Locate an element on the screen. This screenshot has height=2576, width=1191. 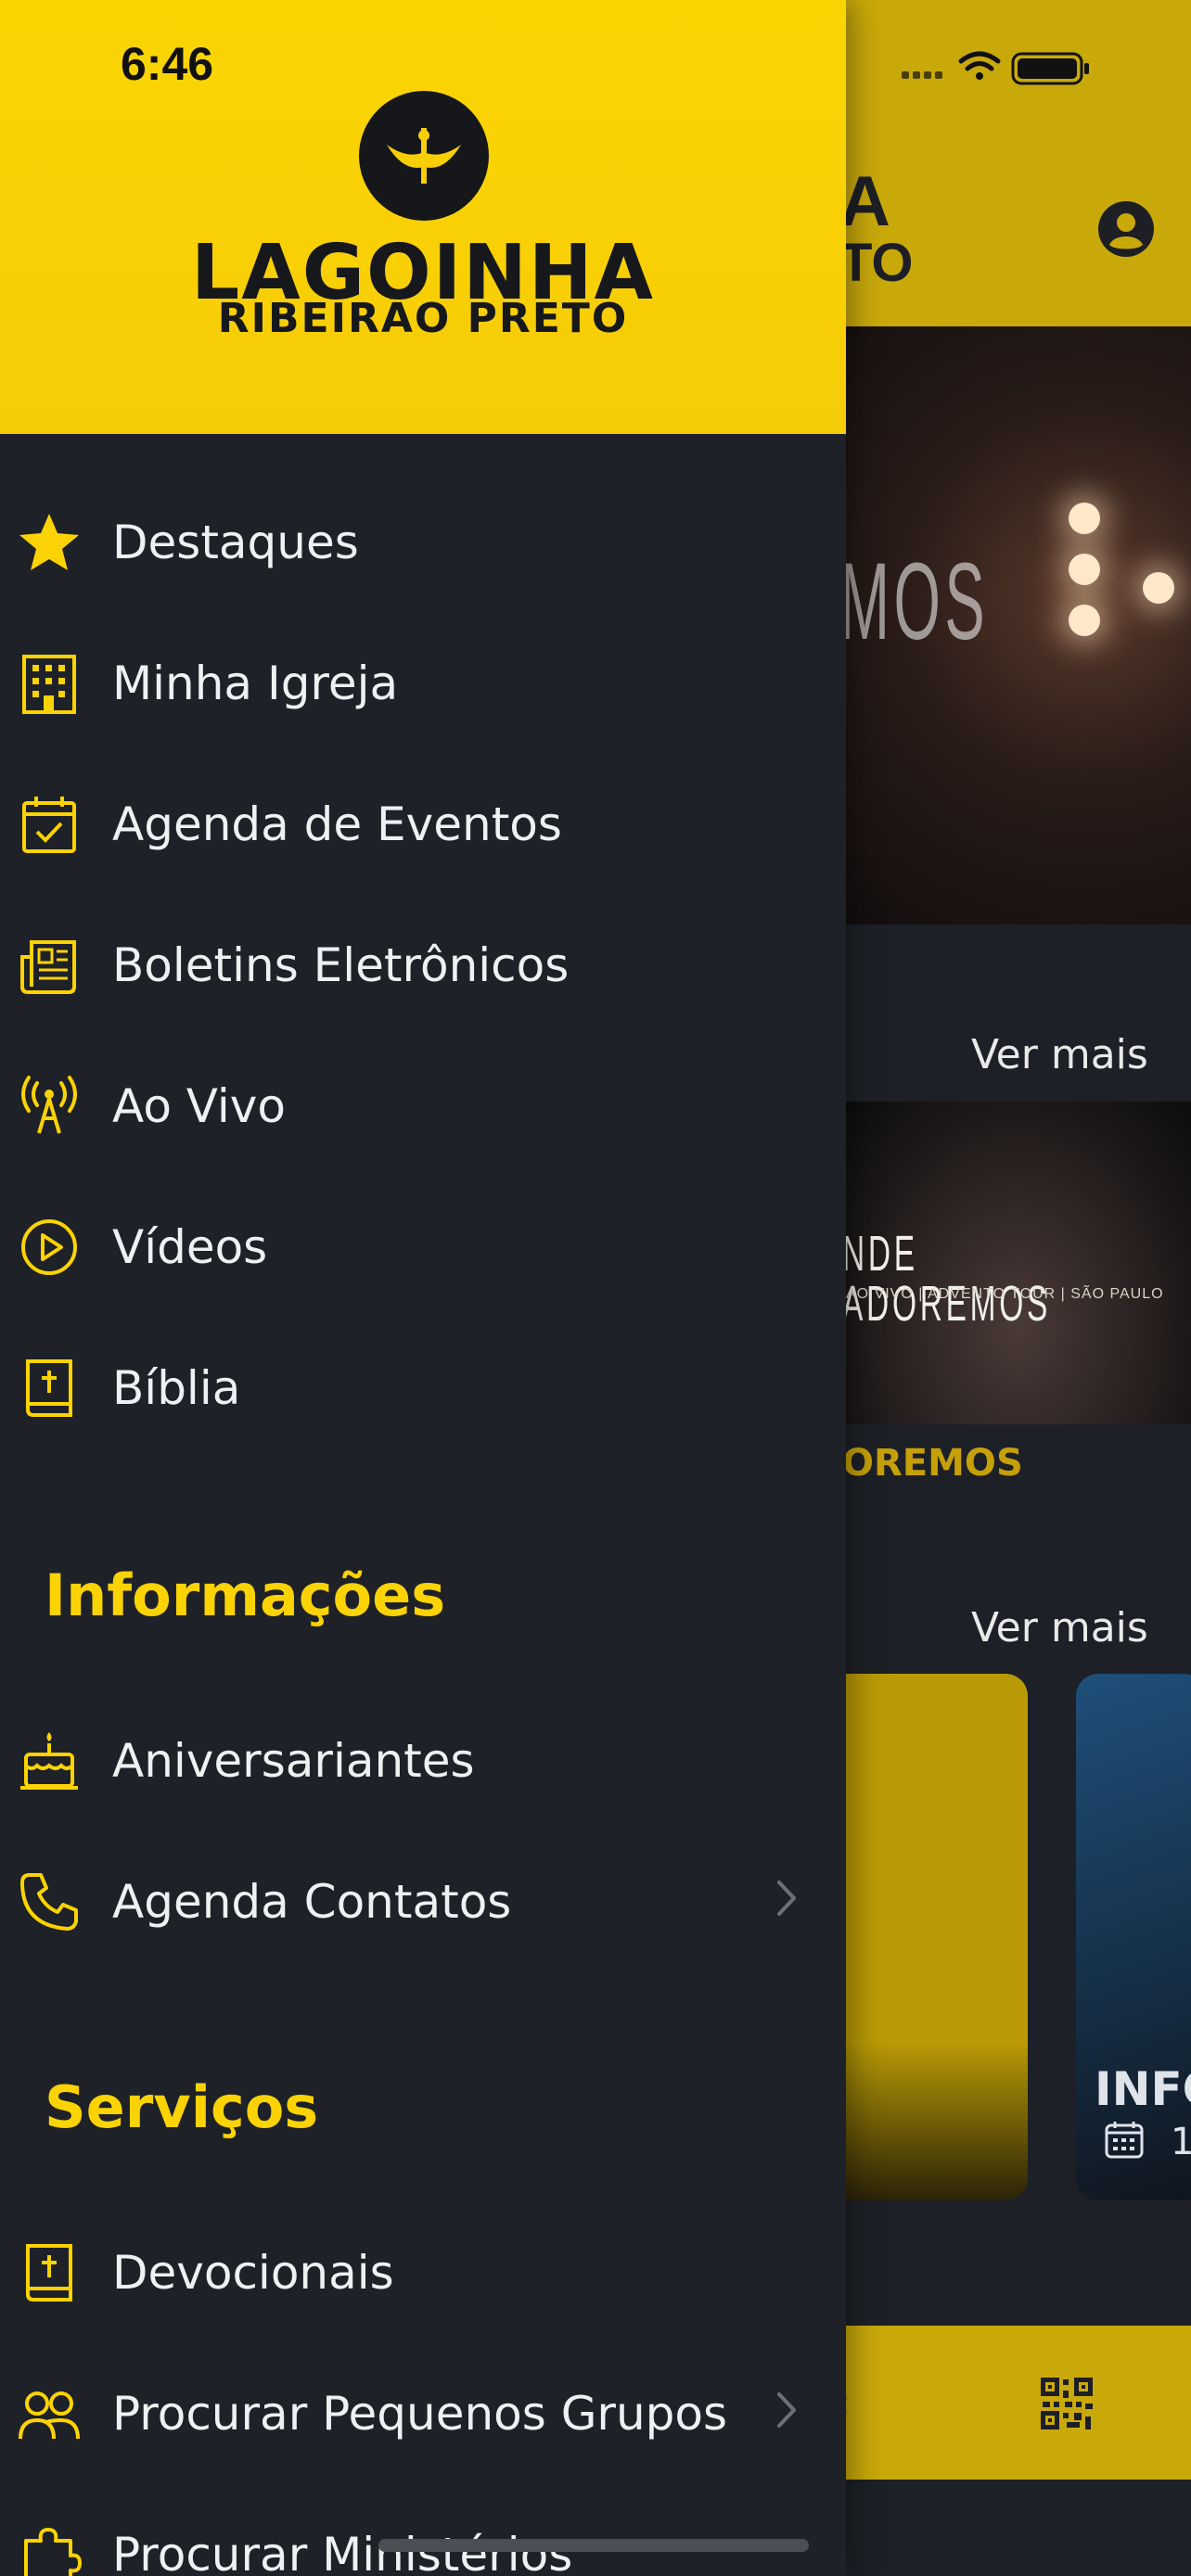
video-thumbnail-text: NDE ADOREMOS is located at coordinates (947, 1279).